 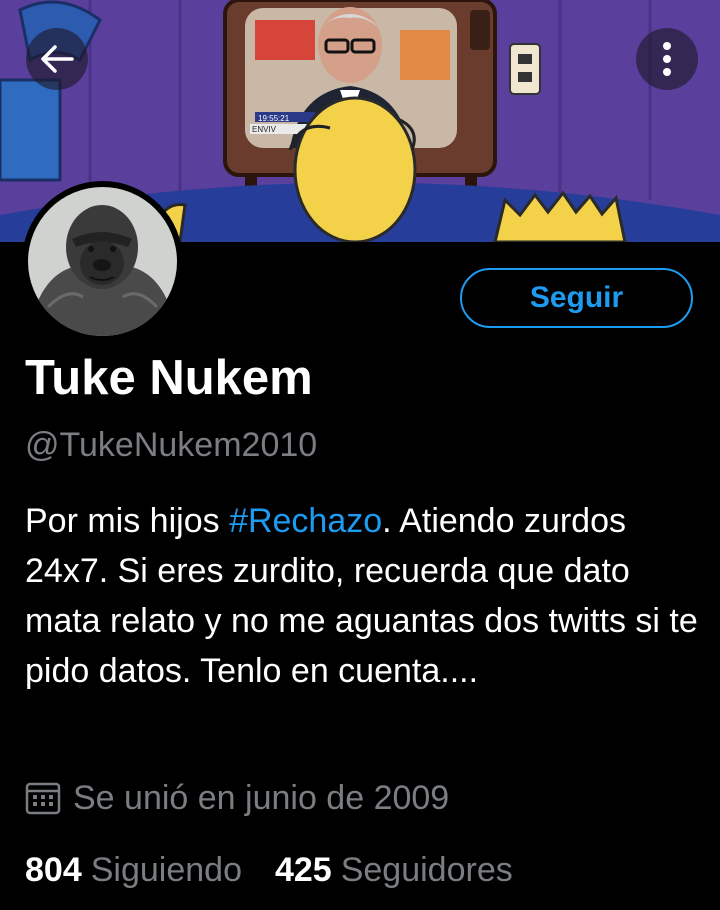 What do you see at coordinates (43, 798) in the screenshot?
I see `calendar-icon` at bounding box center [43, 798].